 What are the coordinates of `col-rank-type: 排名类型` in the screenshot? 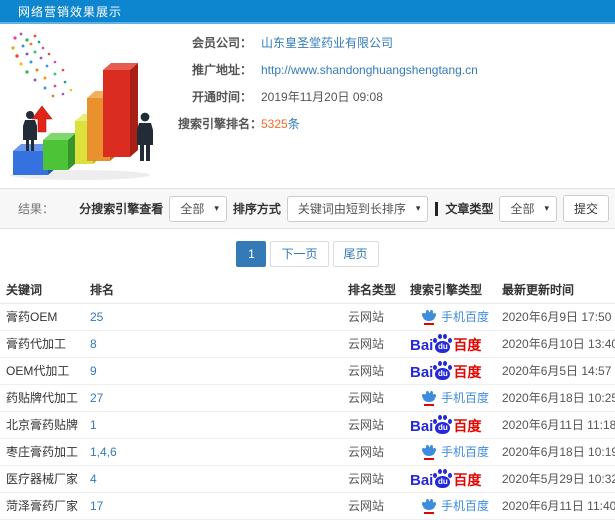 It's located at (373, 290).